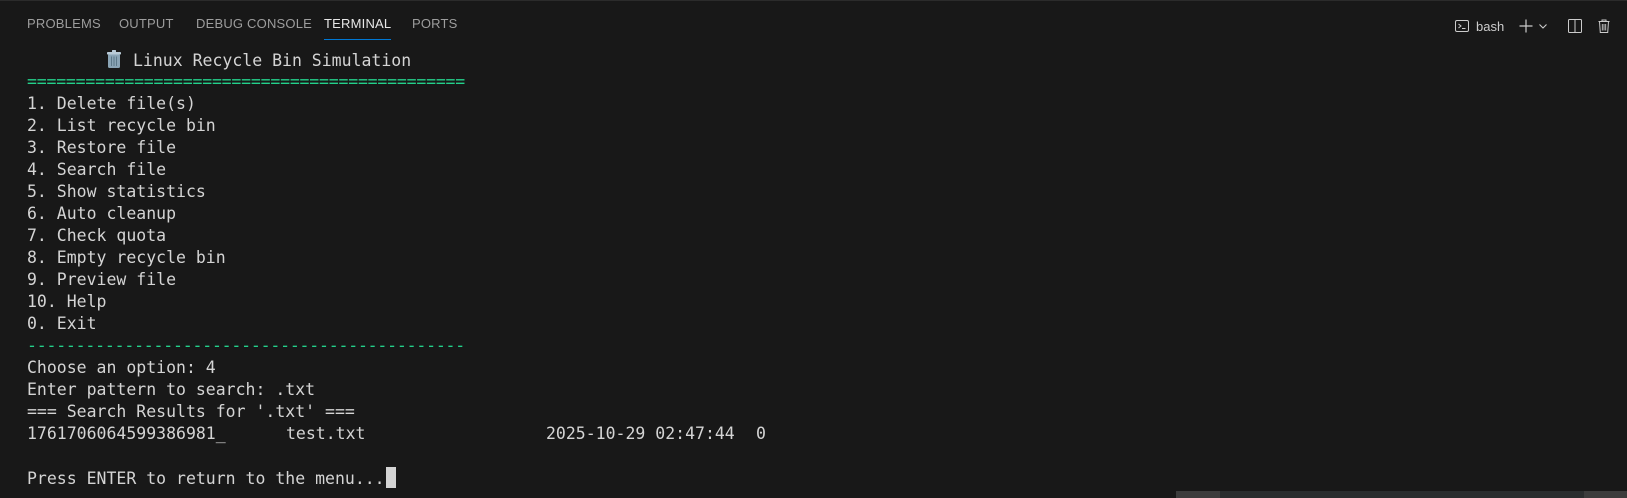 The height and width of the screenshot is (498, 1627). I want to click on tab-problems: PROBLEMS, so click(64, 27).